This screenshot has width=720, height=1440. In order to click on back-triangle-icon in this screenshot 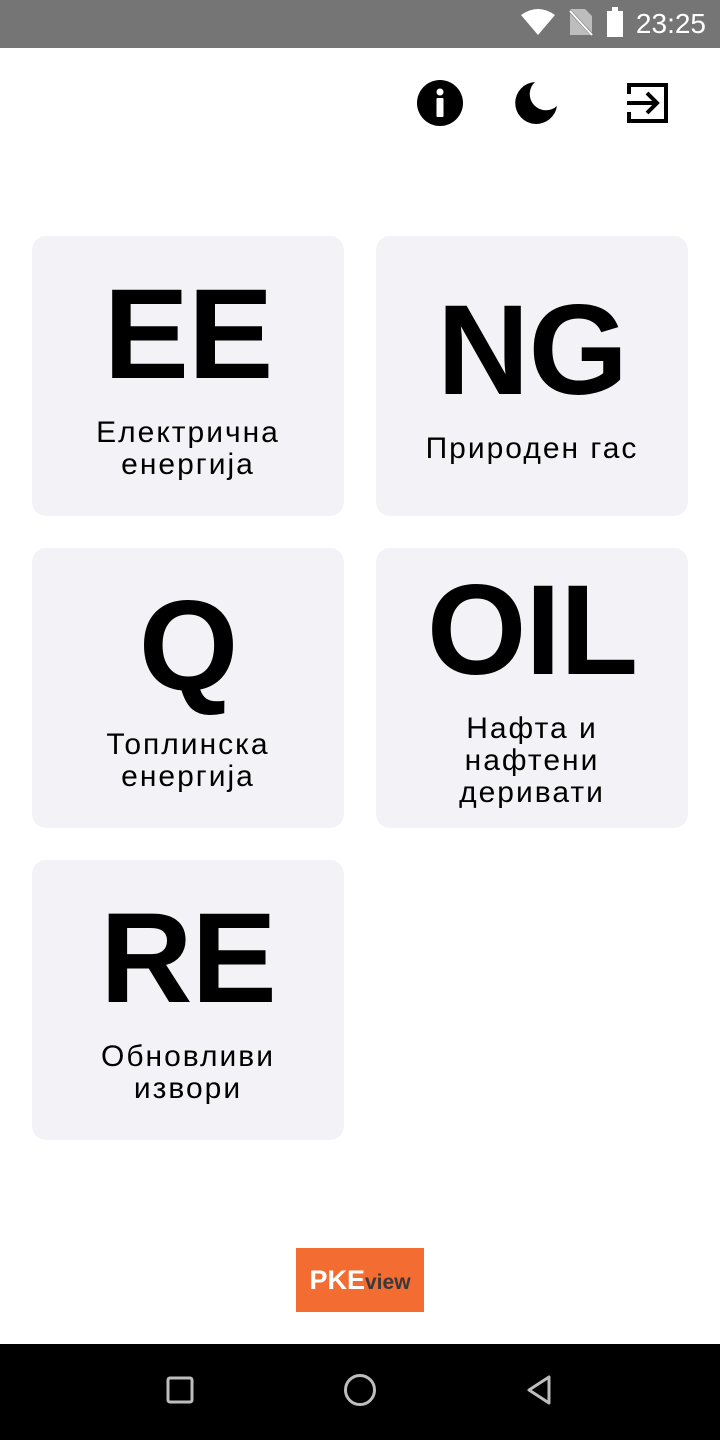, I will do `click(540, 1392)`.